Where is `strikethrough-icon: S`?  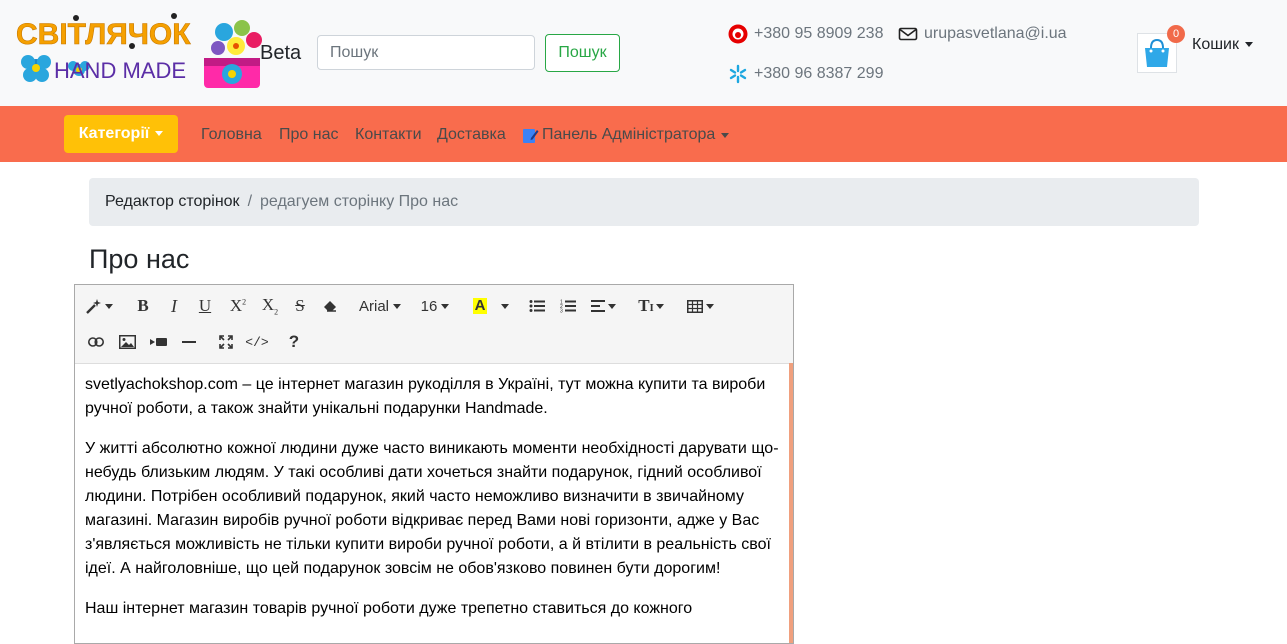
strikethrough-icon: S is located at coordinates (300, 305).